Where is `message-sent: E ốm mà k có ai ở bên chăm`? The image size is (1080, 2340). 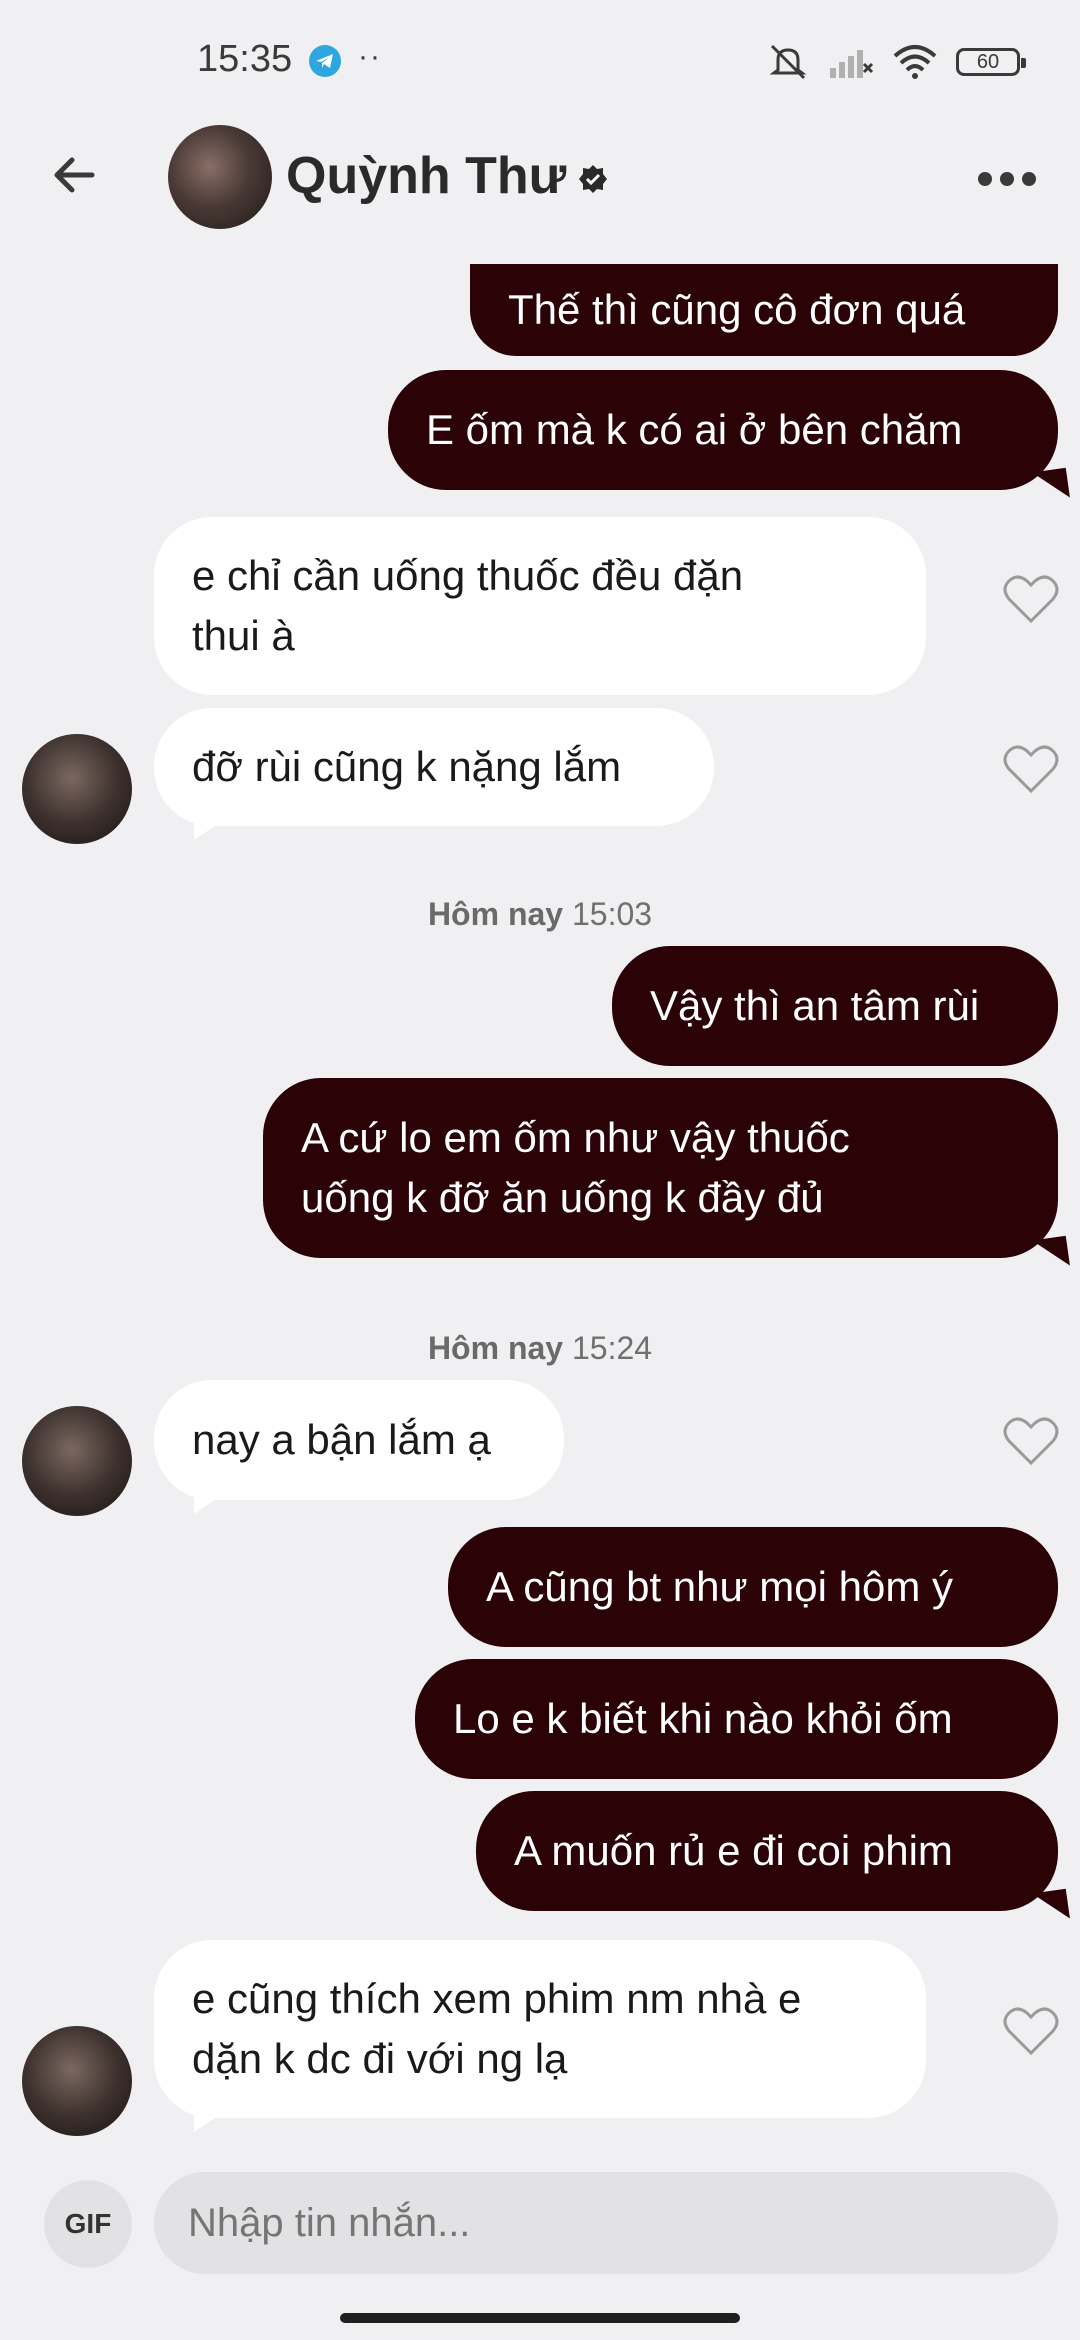
message-sent: E ốm mà k có ai ở bên chăm is located at coordinates (723, 430).